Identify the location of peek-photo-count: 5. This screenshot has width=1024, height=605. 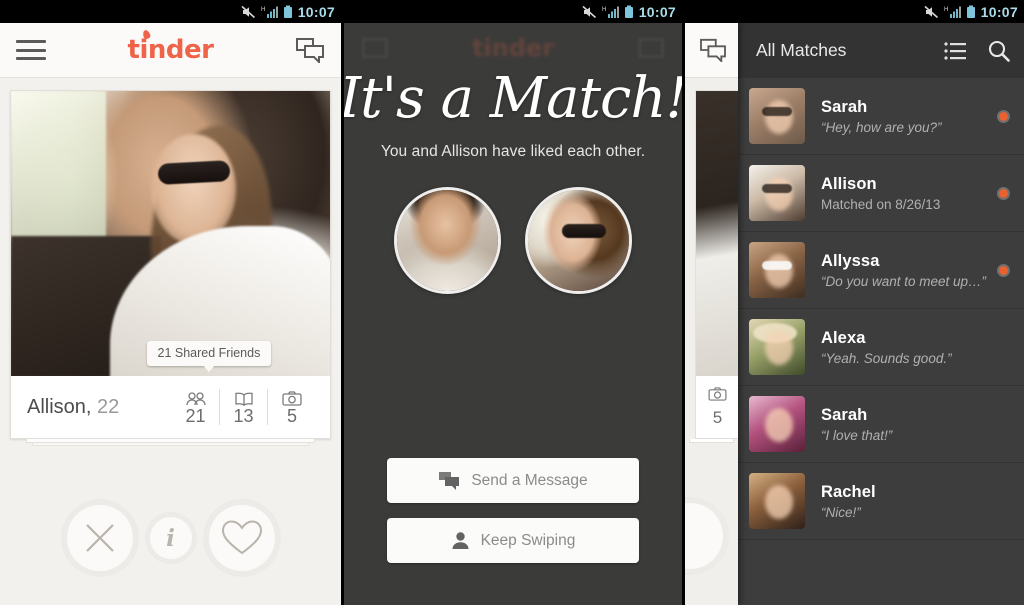
(717, 417).